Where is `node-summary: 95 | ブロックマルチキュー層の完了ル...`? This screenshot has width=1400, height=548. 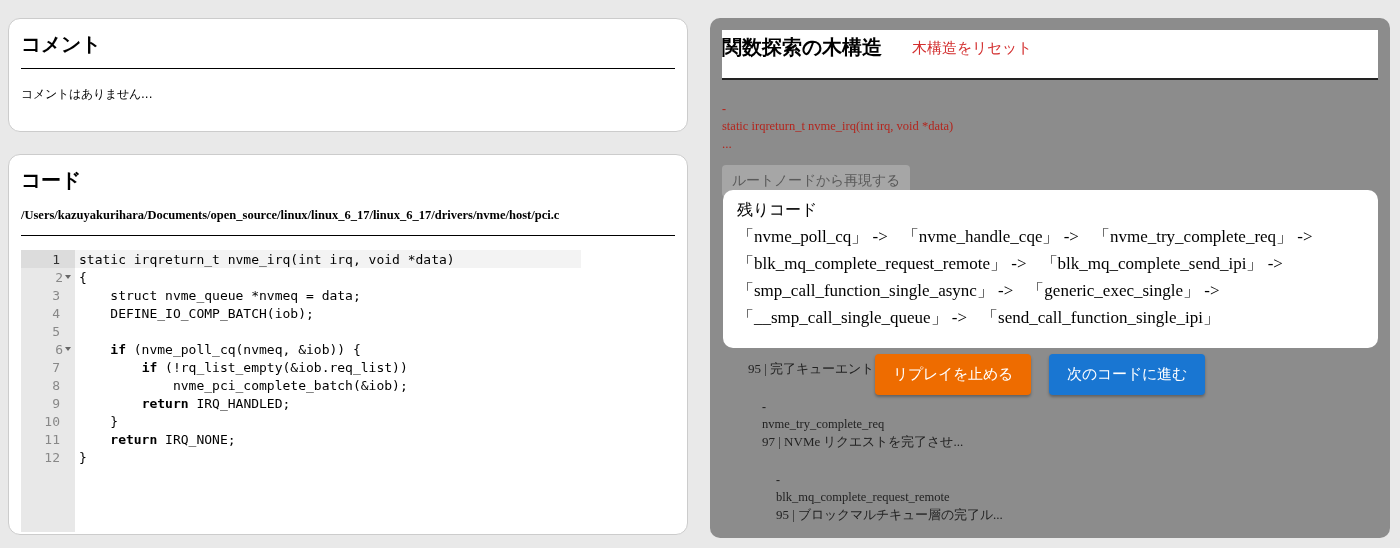
node-summary: 95 | ブロックマルチキュー層の完了ル... is located at coordinates (889, 515).